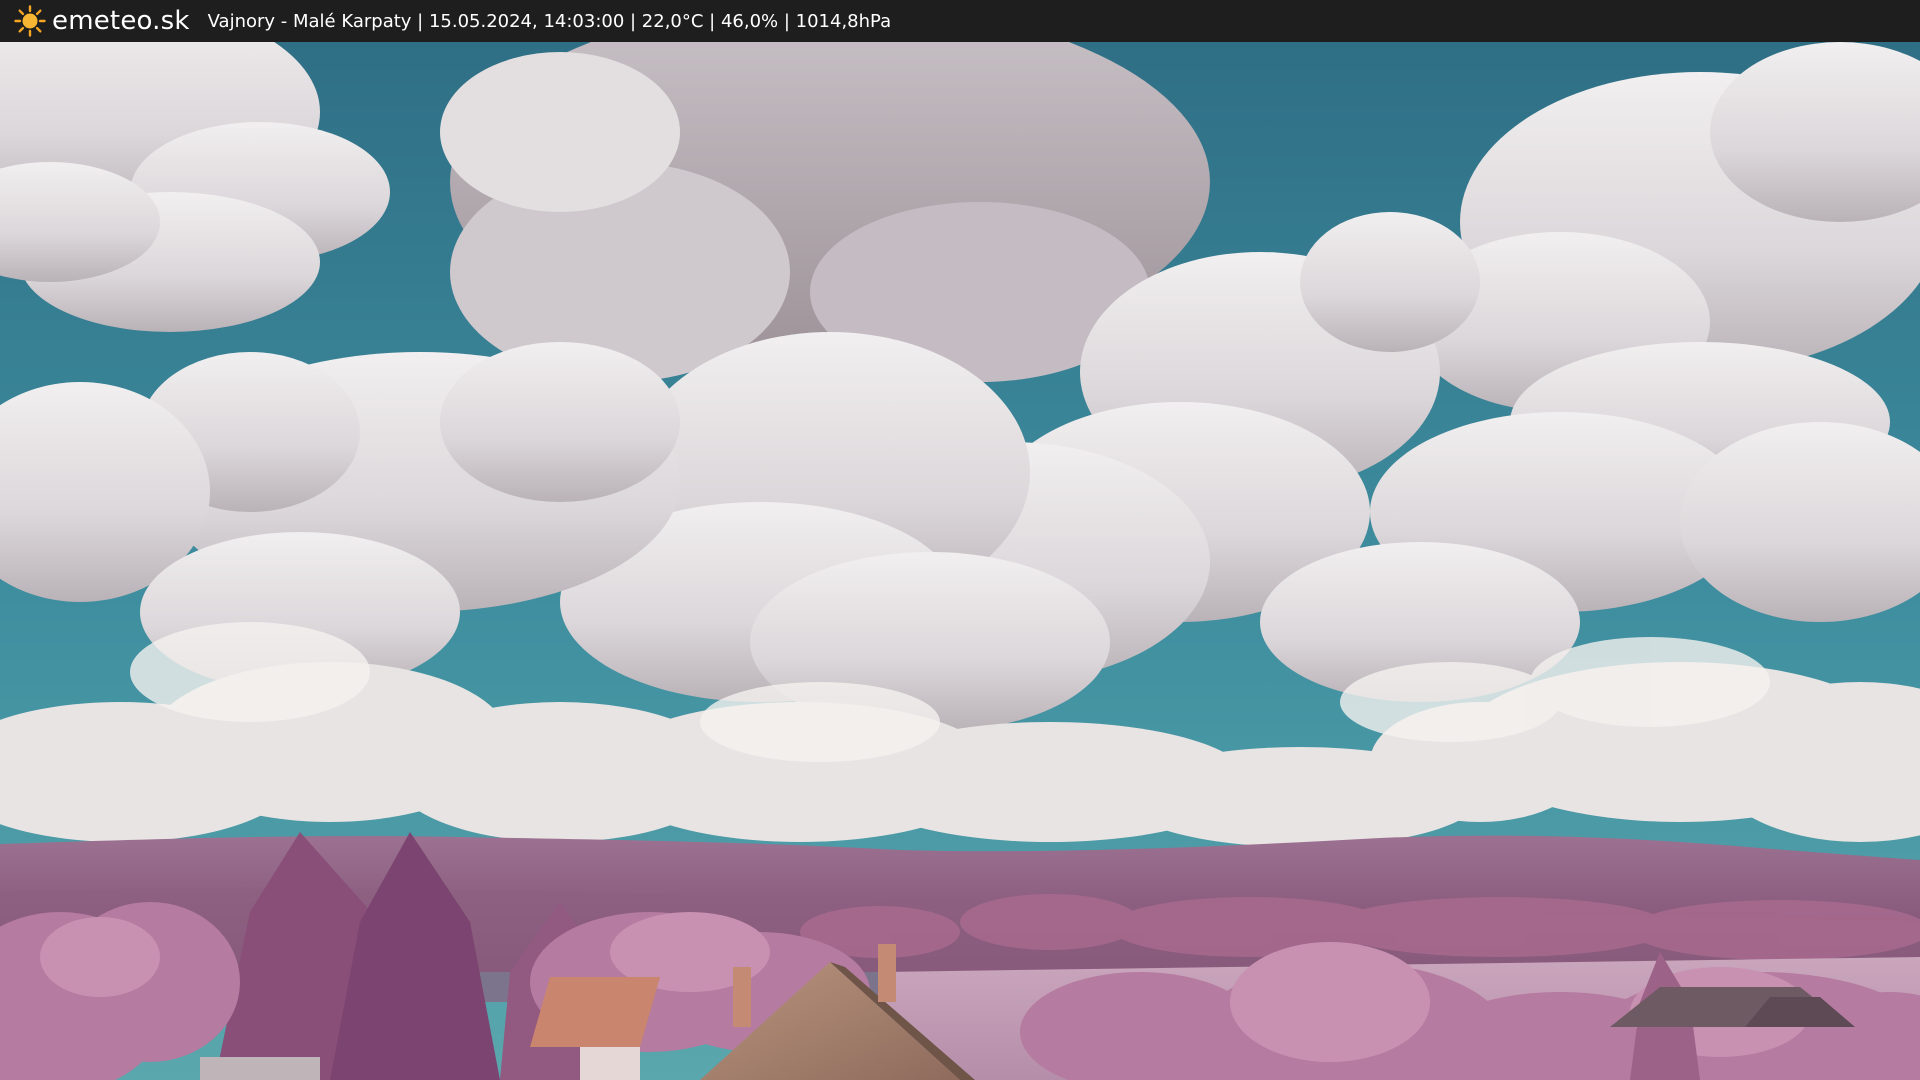 The width and height of the screenshot is (1920, 1080). I want to click on brand-logo: emeteo.sk, so click(102, 21).